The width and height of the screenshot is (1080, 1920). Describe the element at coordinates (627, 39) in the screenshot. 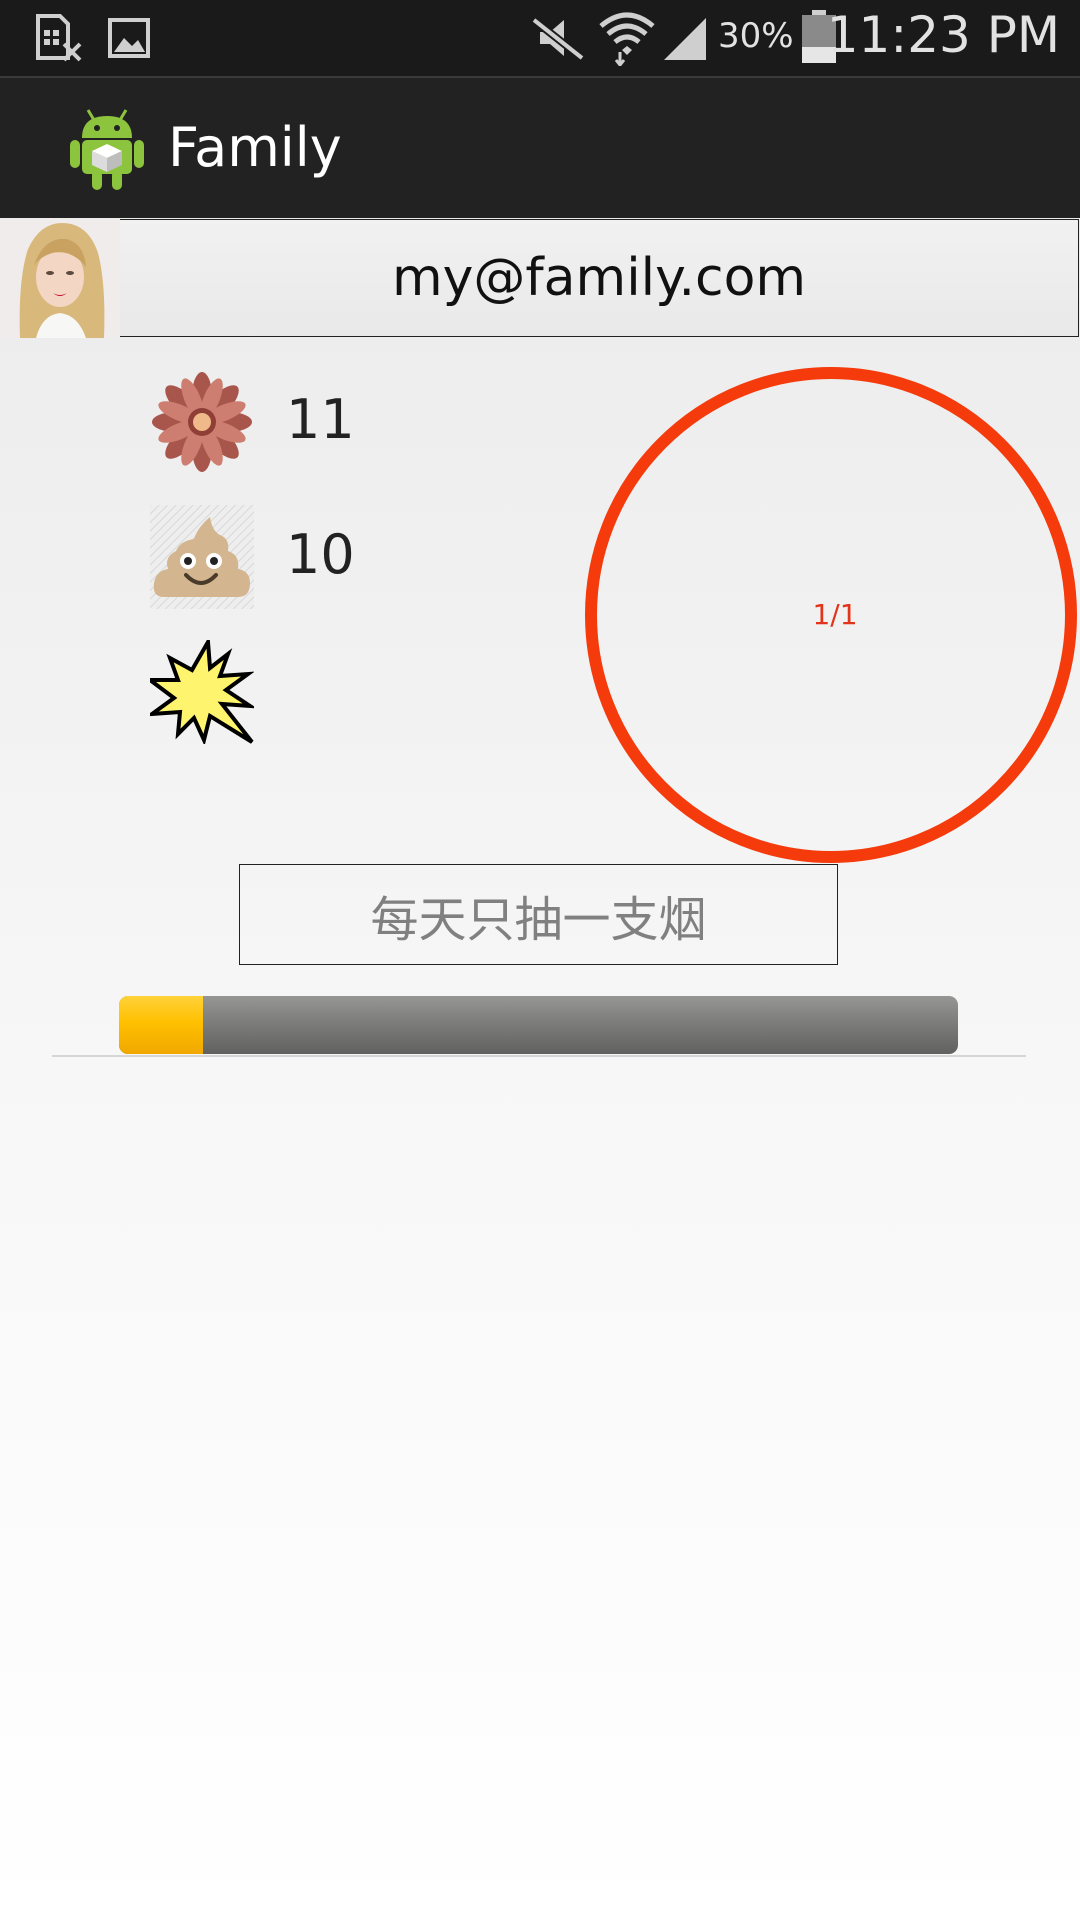

I see `wifi-icon` at that location.